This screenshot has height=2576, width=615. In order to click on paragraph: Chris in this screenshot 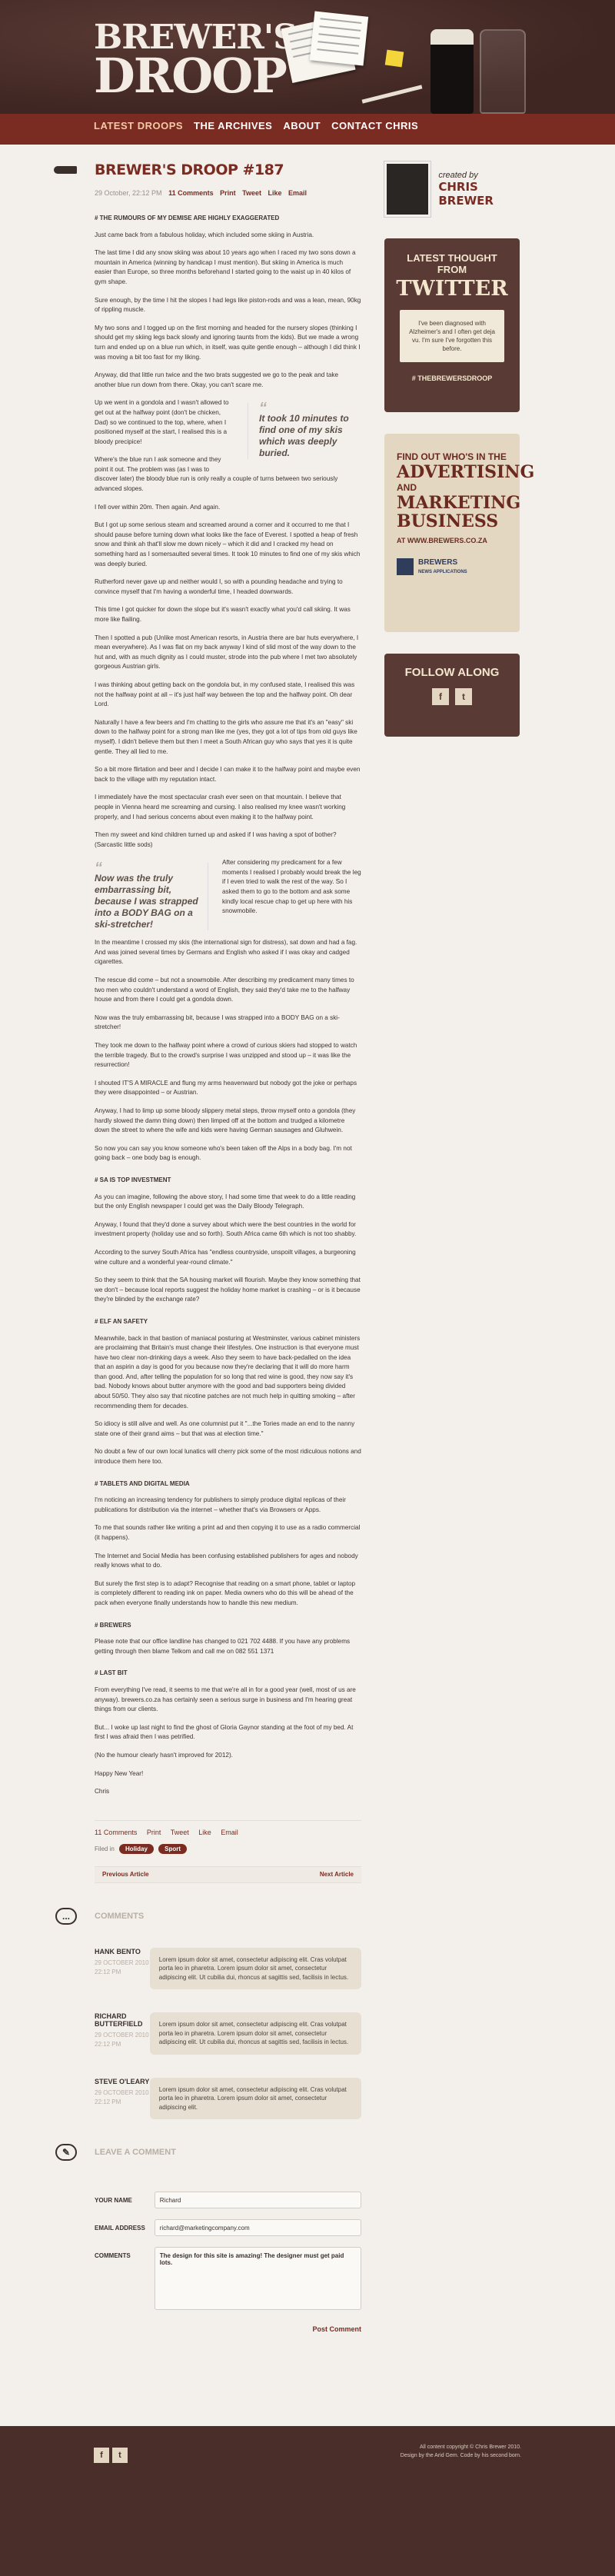, I will do `click(103, 1792)`.